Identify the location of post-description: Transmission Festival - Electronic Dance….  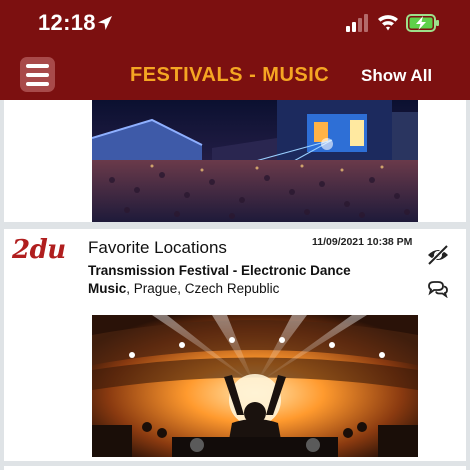
(238, 280).